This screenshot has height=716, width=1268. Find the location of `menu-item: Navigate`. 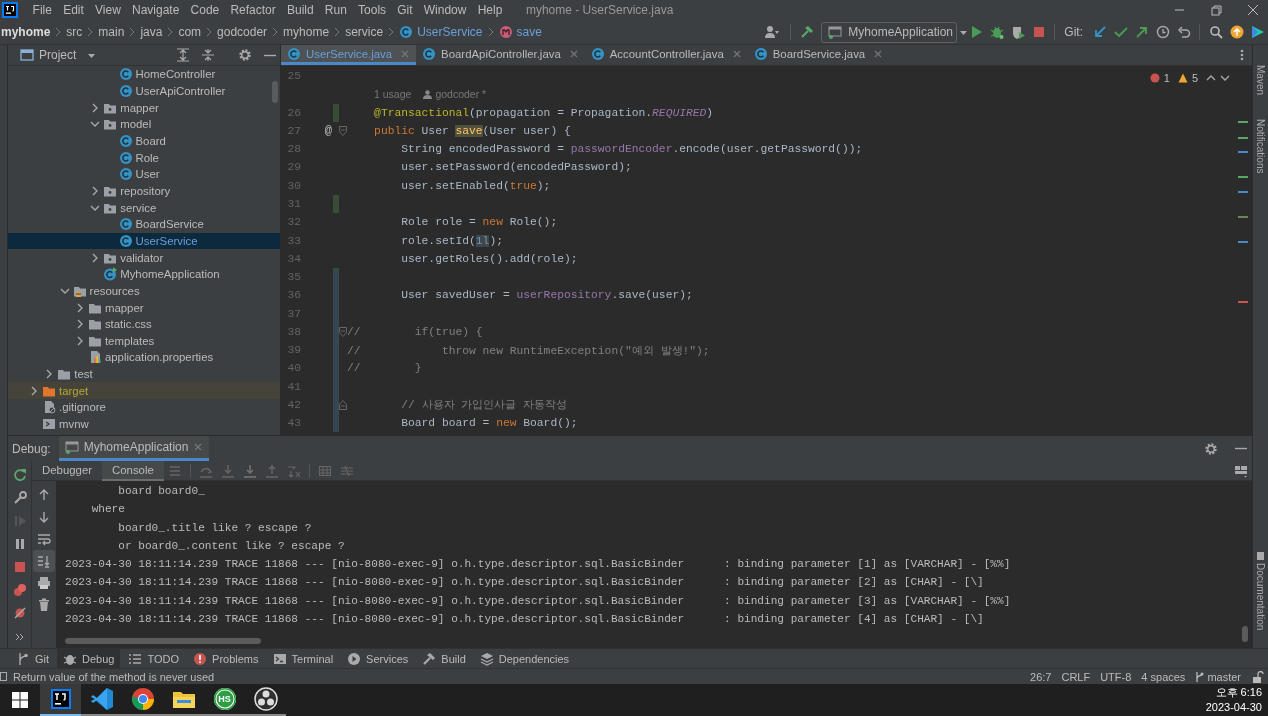

menu-item: Navigate is located at coordinates (155, 10).